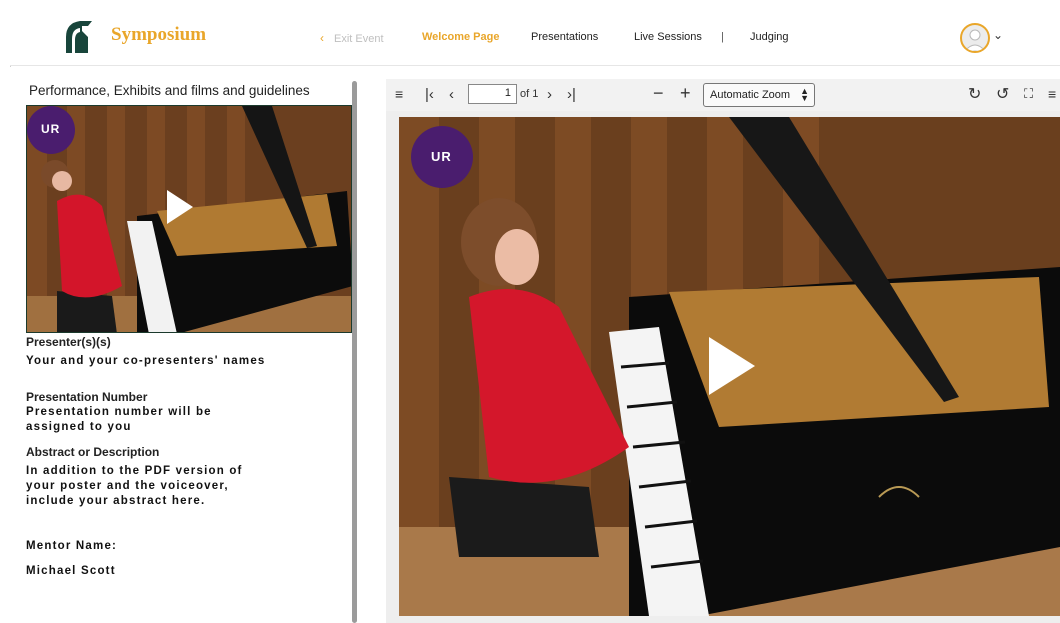  What do you see at coordinates (460, 37) in the screenshot?
I see `nav-welcome-page: Welcome Page` at bounding box center [460, 37].